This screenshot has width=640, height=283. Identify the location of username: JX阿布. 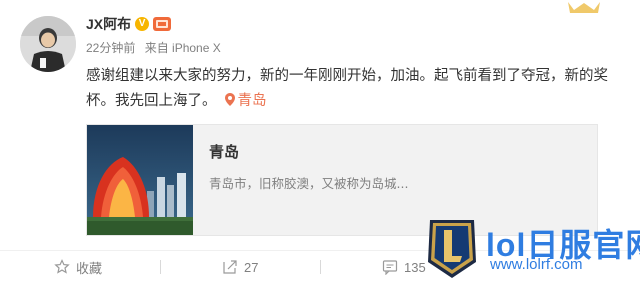
(108, 24).